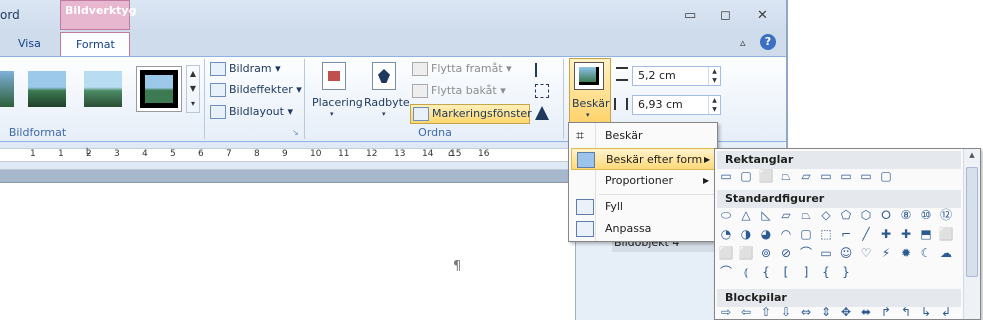 The height and width of the screenshot is (320, 983). I want to click on restore-icon: ◻, so click(725, 15).